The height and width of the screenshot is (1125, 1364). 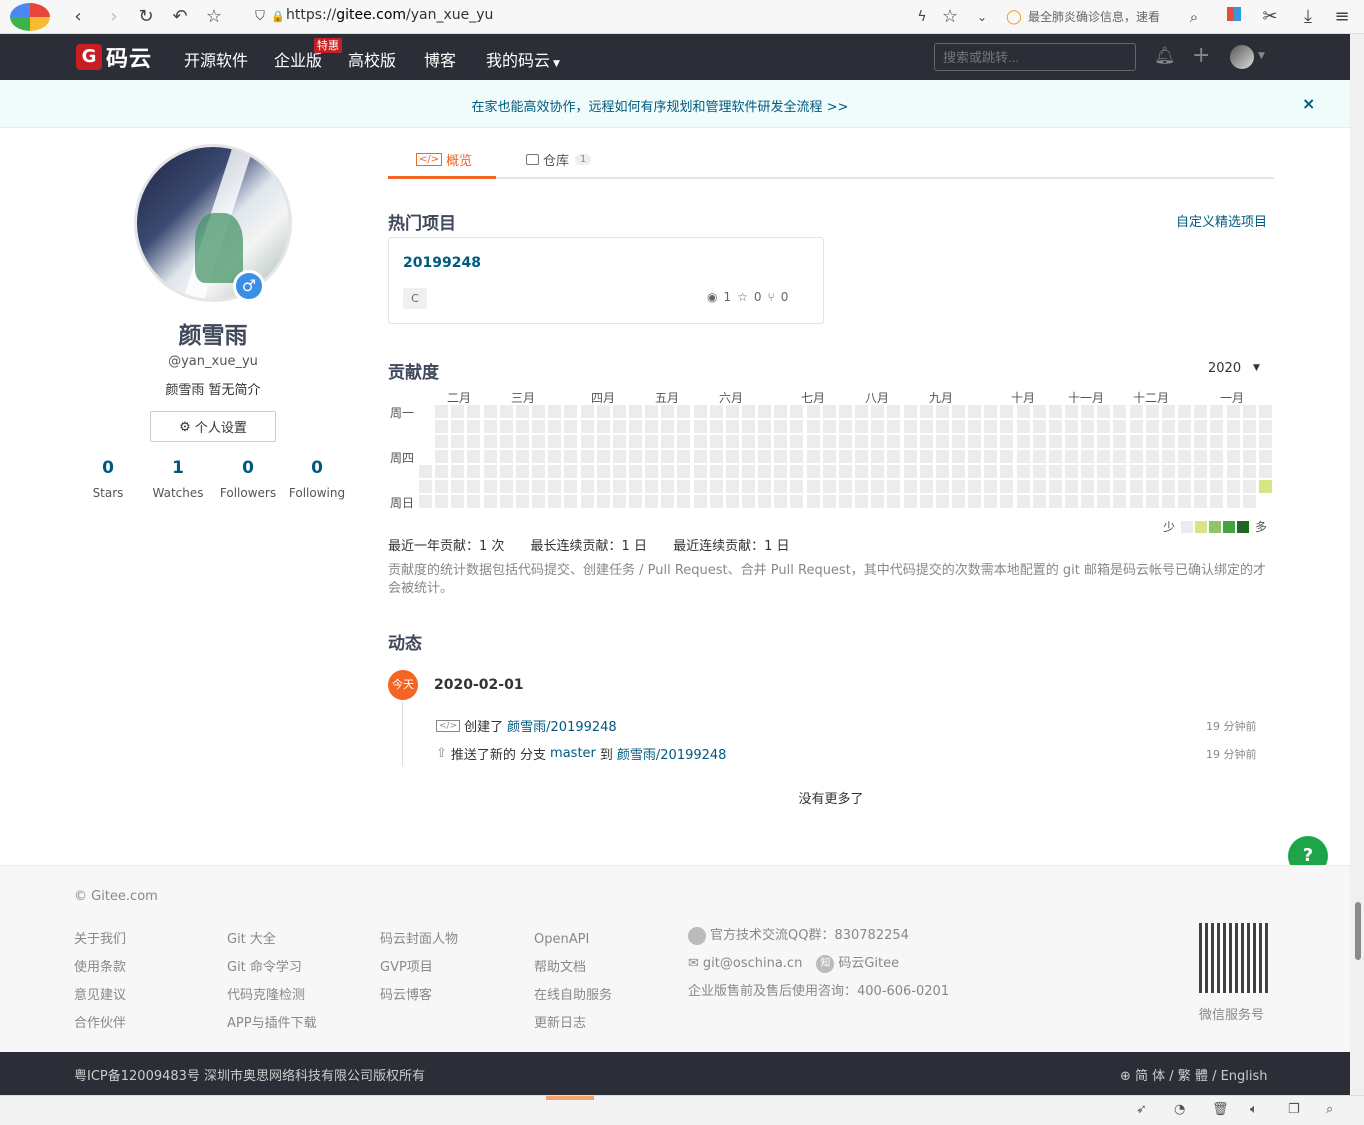 I want to click on year-selector: 2020, so click(x=1224, y=368).